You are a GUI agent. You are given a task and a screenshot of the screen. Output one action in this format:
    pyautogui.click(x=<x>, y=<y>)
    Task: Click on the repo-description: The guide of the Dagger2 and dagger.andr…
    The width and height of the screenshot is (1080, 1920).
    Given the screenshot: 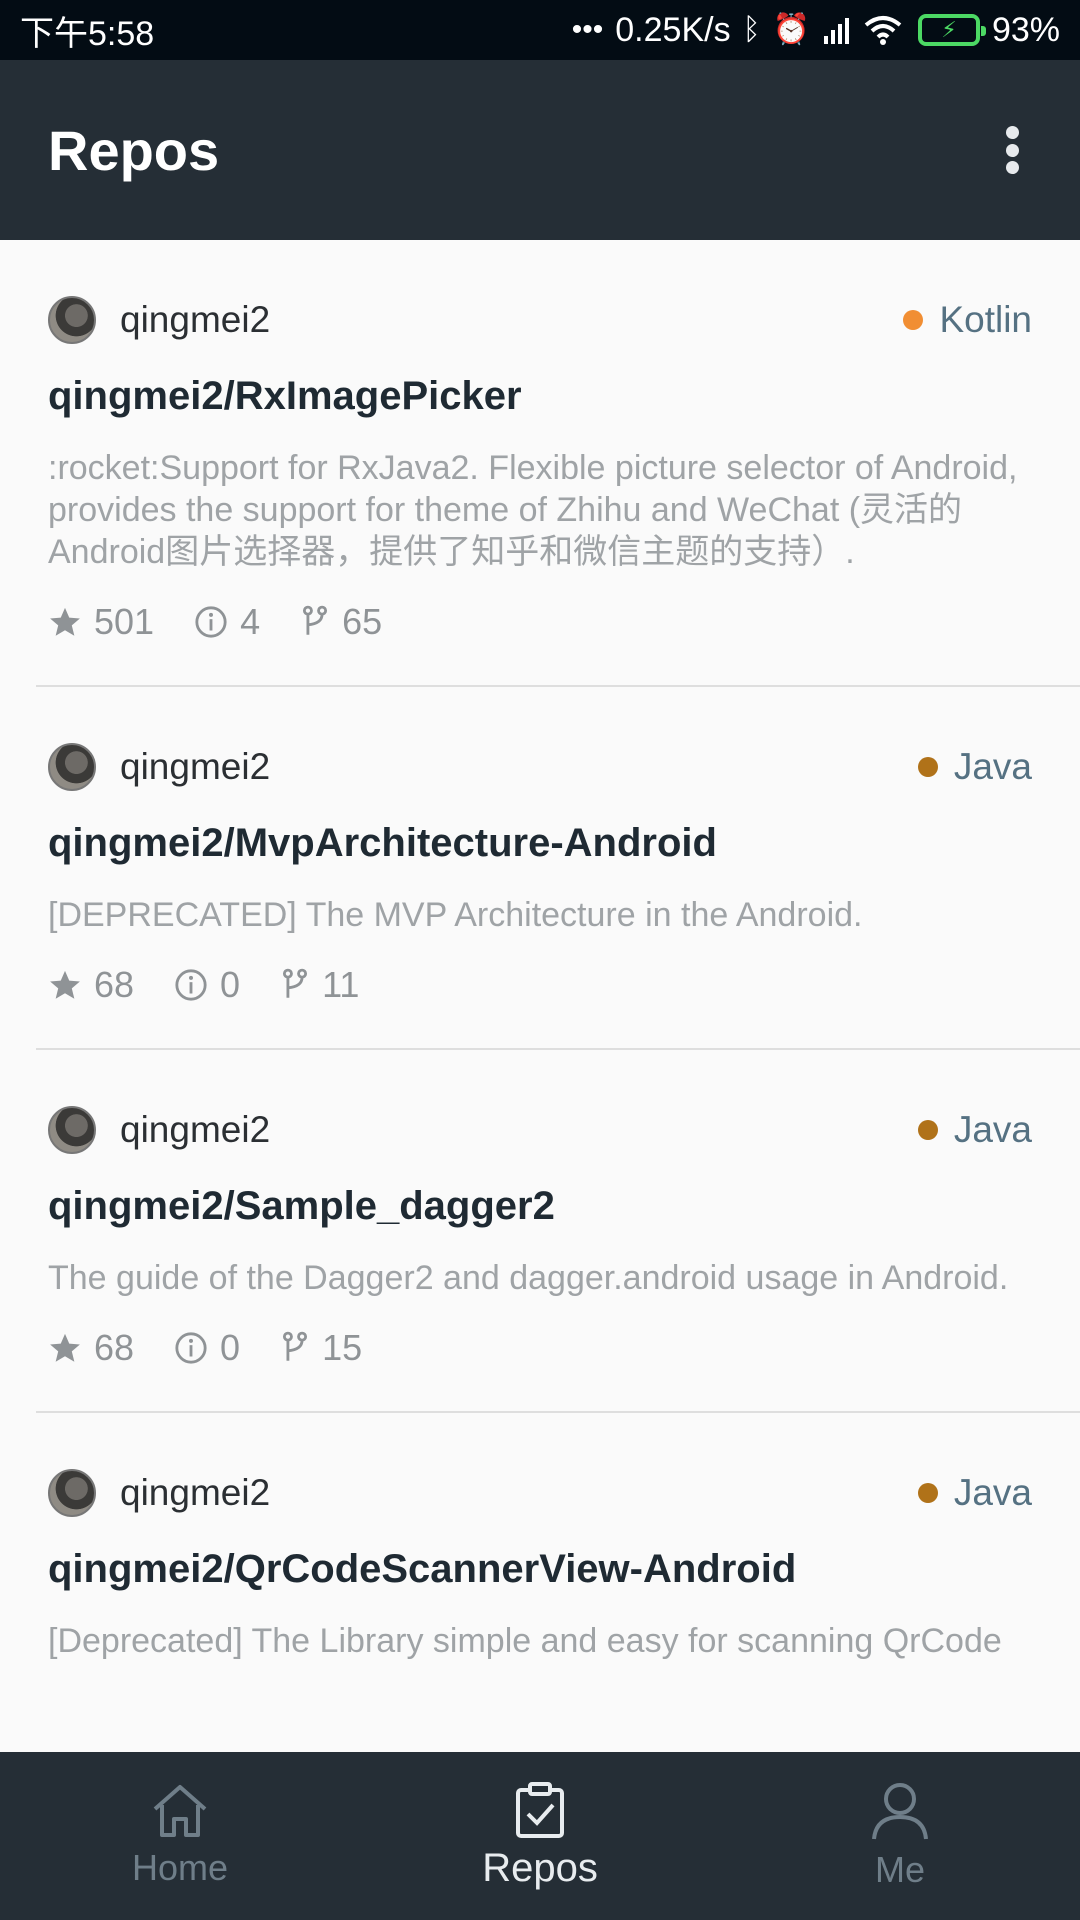 What is the action you would take?
    pyautogui.click(x=528, y=1278)
    